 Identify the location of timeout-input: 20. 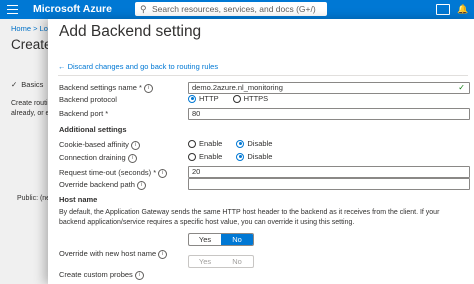
(329, 172).